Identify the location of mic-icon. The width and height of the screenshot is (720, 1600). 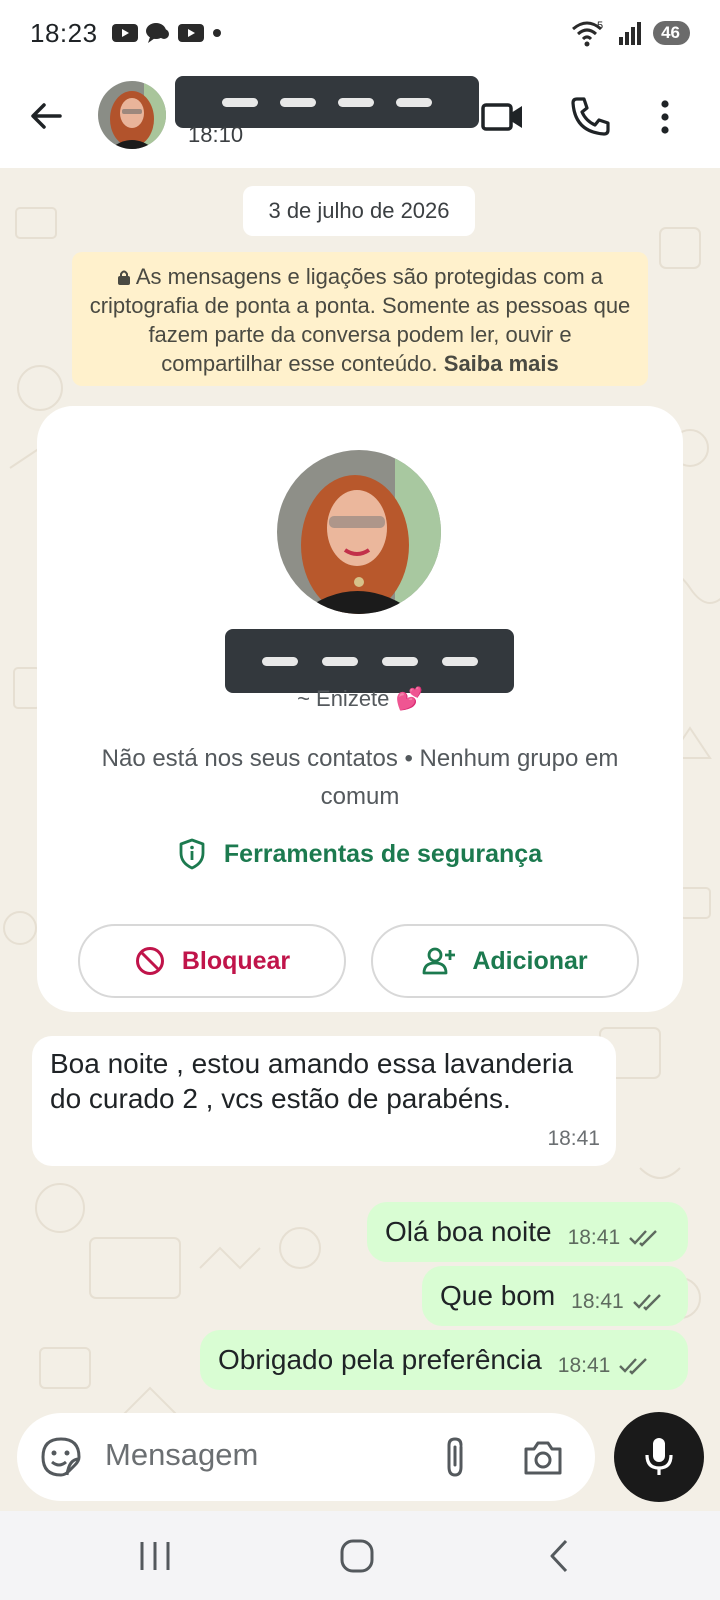
(659, 1456).